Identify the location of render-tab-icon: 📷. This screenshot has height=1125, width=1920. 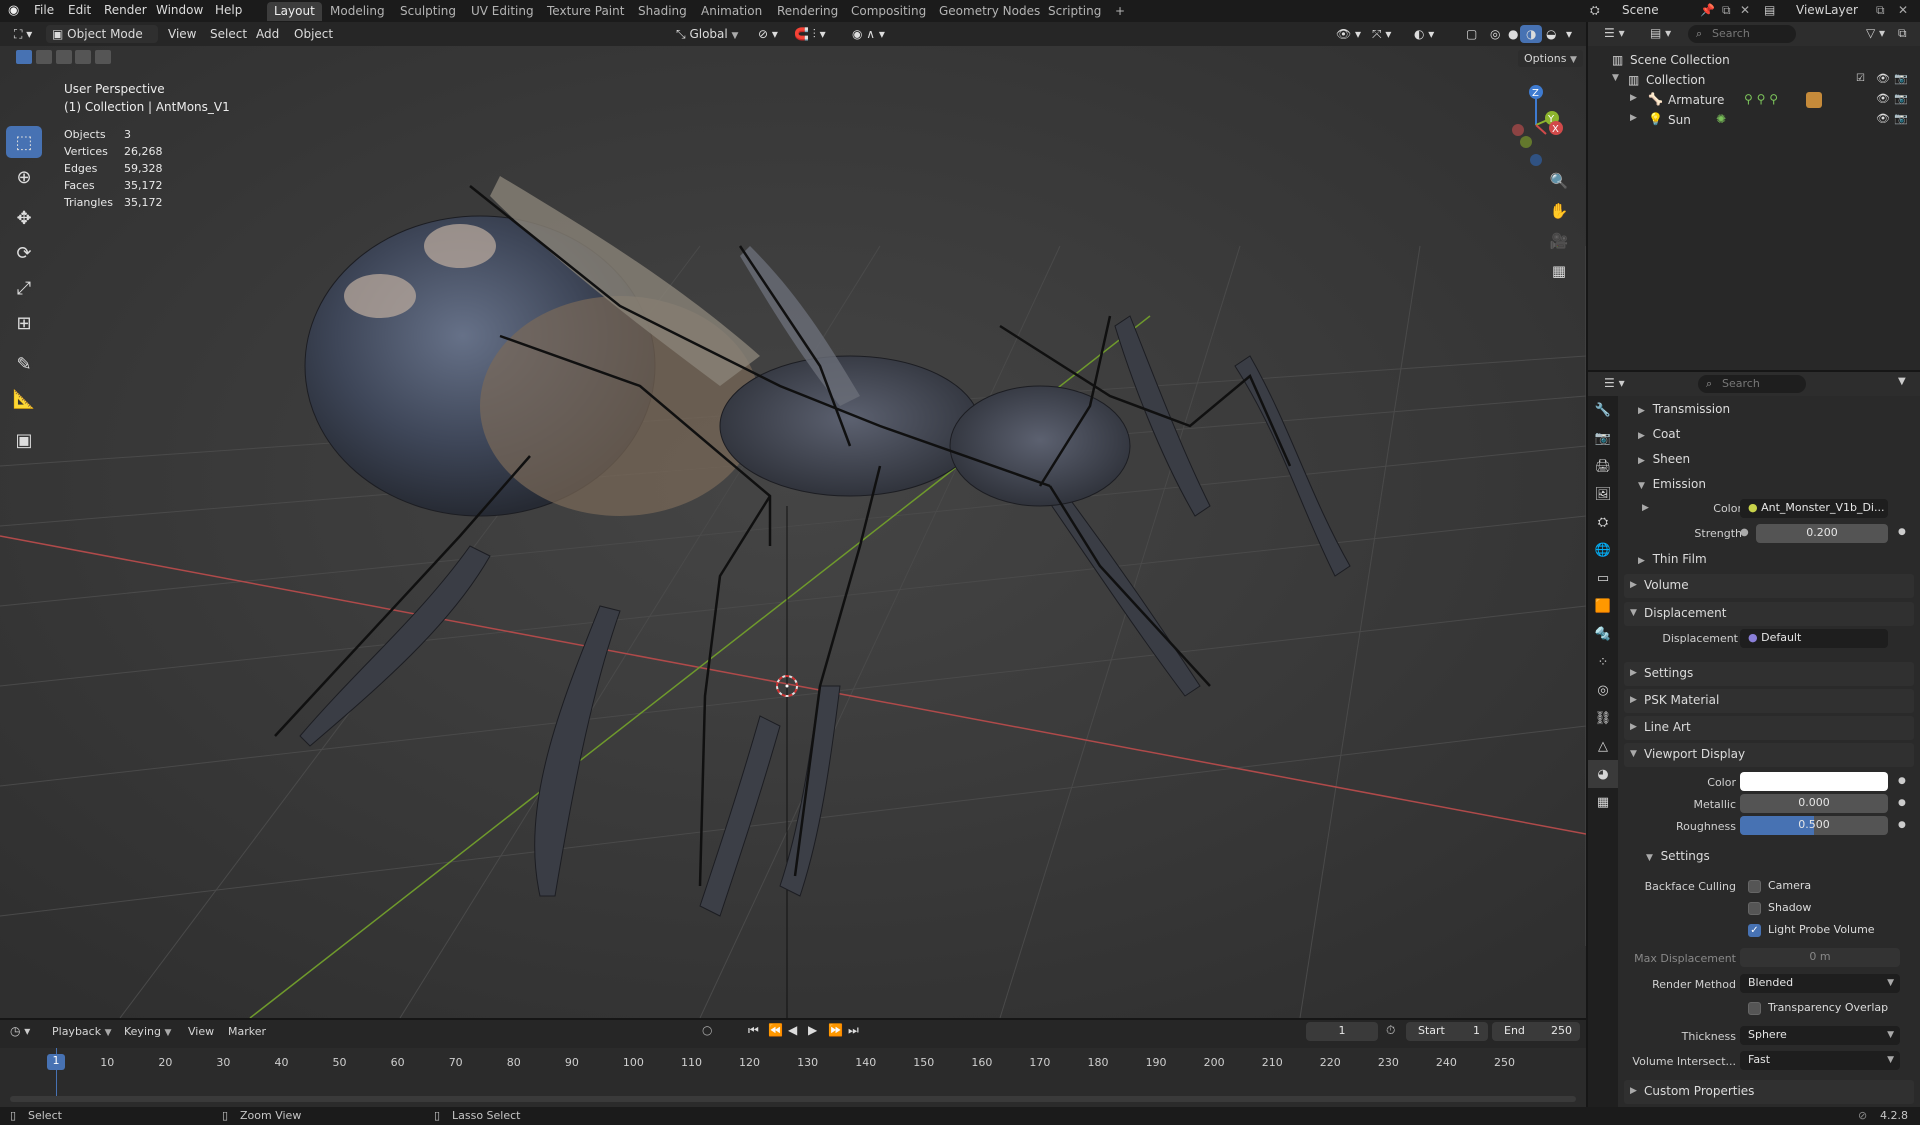
(1603, 438).